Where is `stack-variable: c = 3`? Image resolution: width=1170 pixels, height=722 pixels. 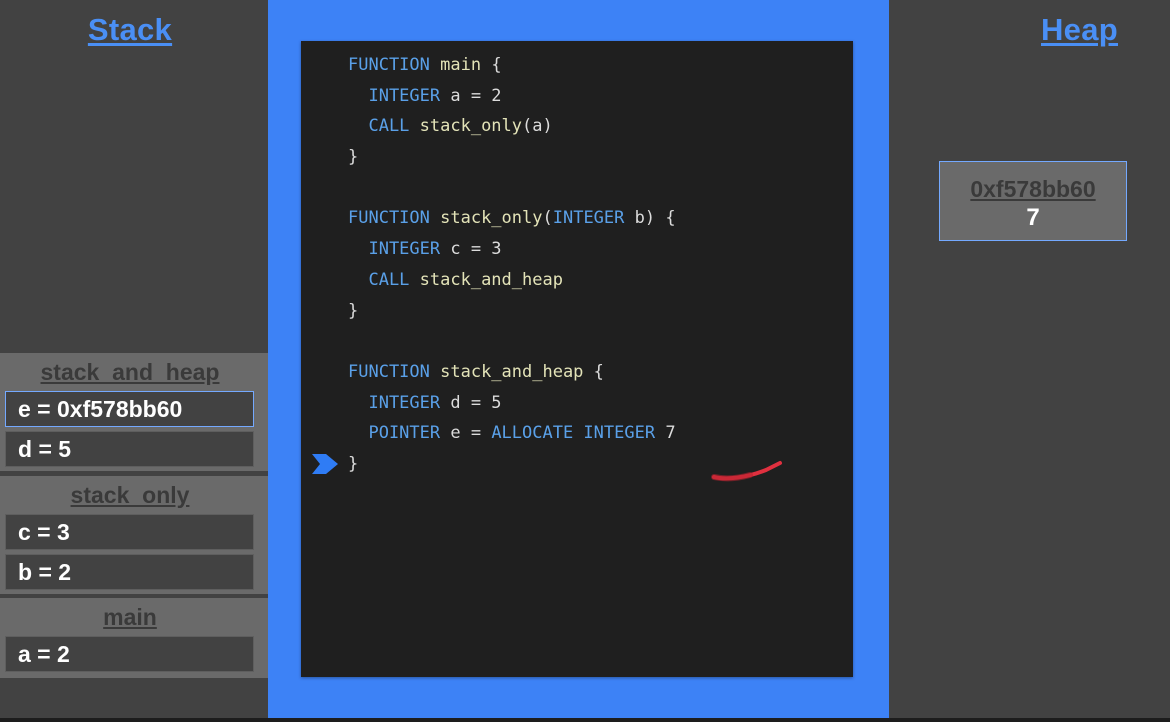
stack-variable: c = 3 is located at coordinates (129, 532).